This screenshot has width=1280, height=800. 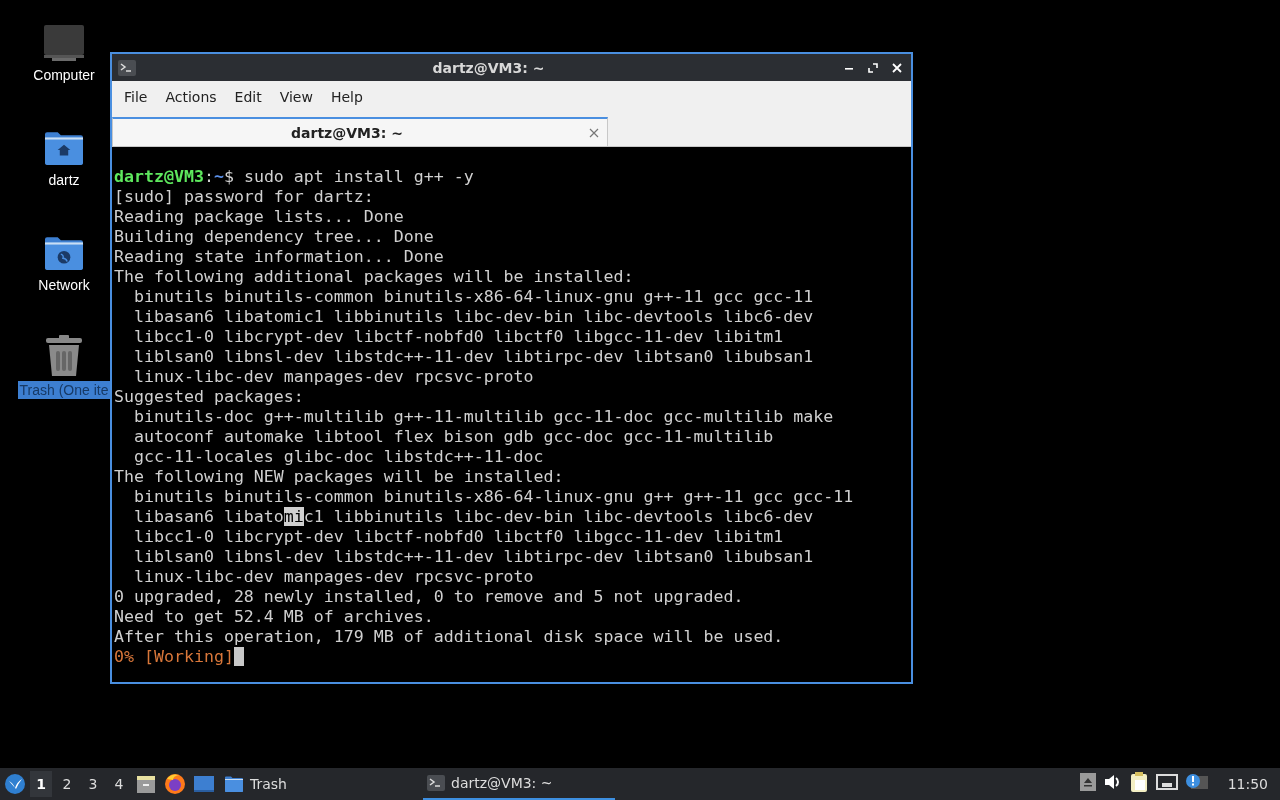 I want to click on clock: 11:50, so click(x=1247, y=784).